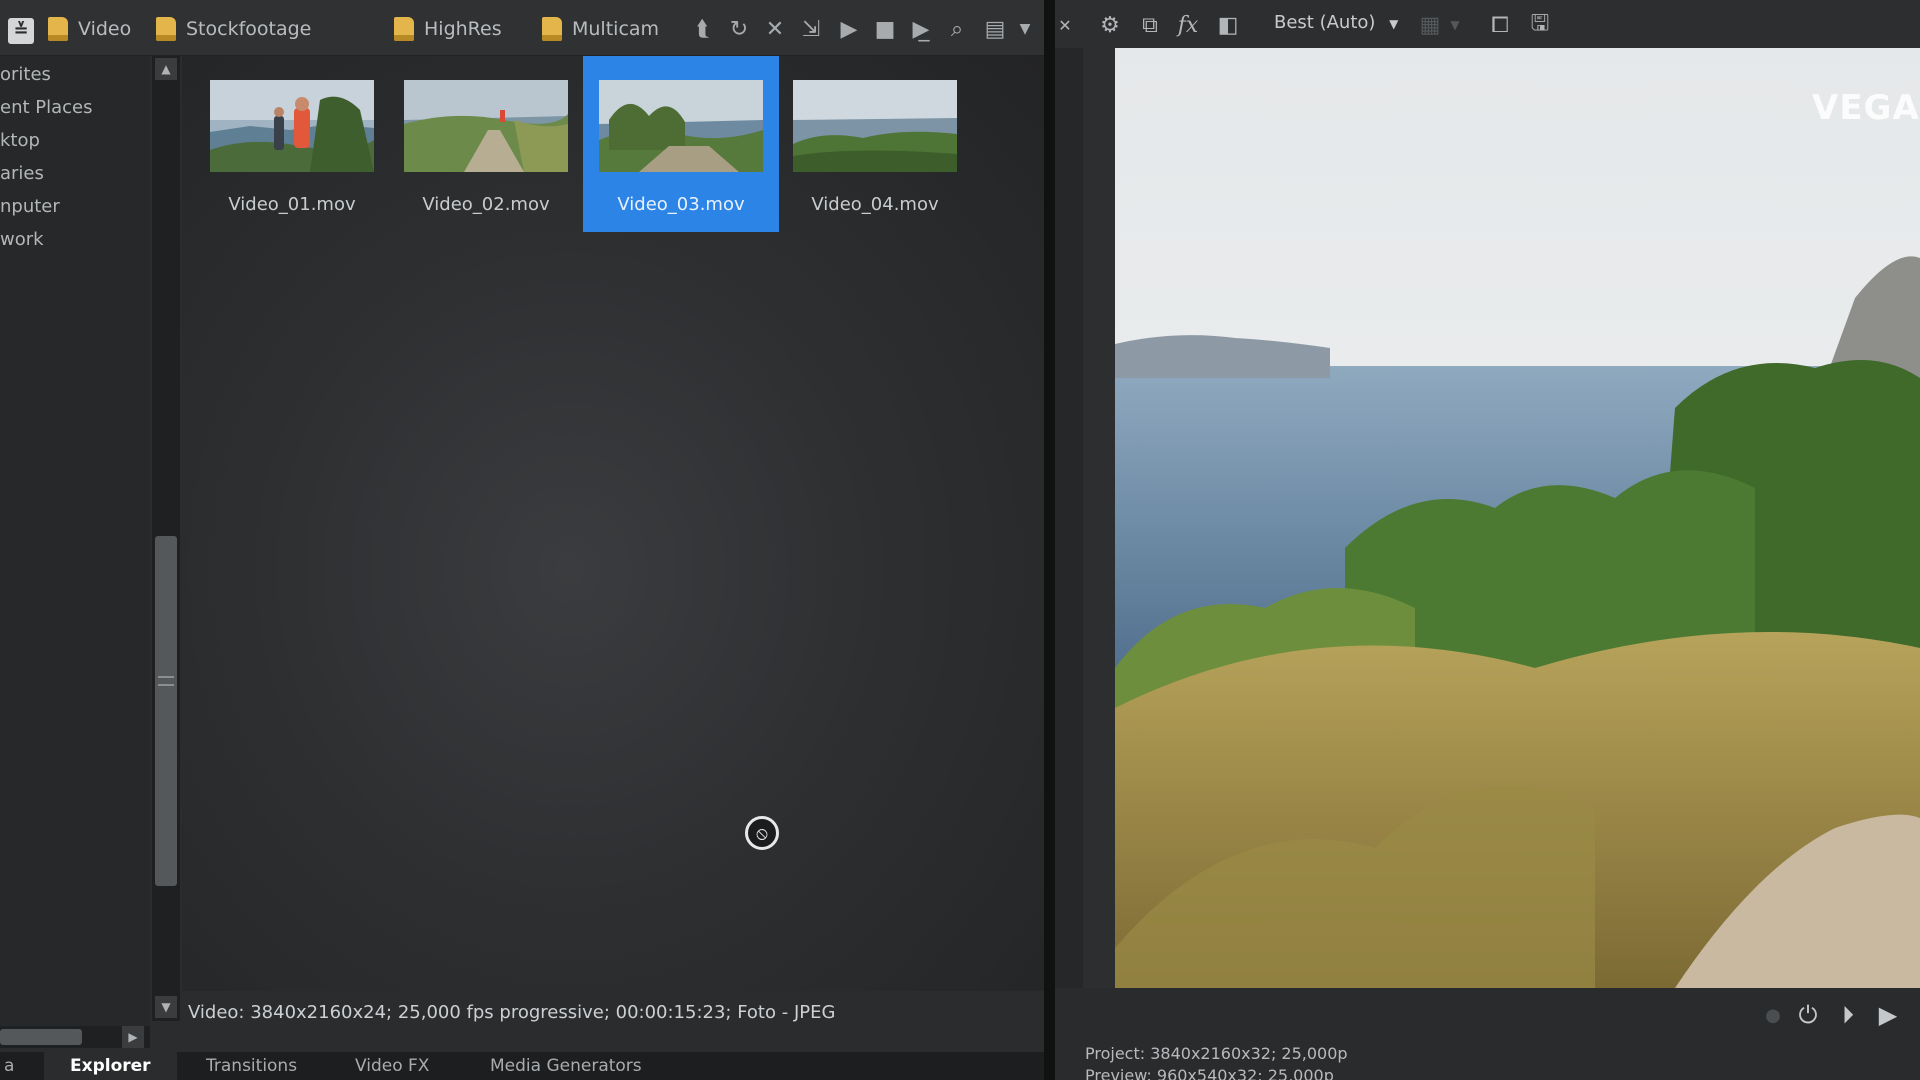 The height and width of the screenshot is (1080, 1920). Describe the element at coordinates (811, 29) in the screenshot. I see `add-to-project-icon: ⇲` at that location.